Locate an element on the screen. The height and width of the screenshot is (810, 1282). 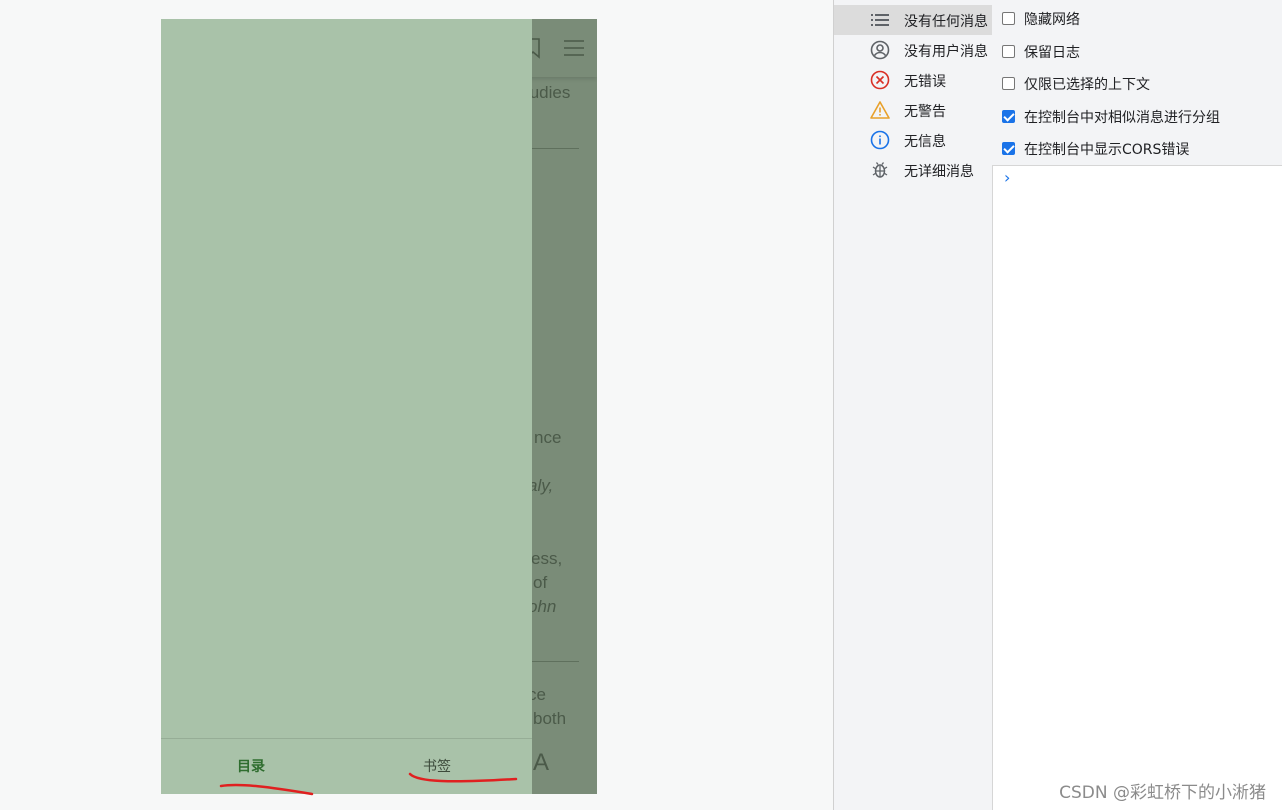
sidebar-item-all-messages: 没有任何消息 is located at coordinates (913, 20).